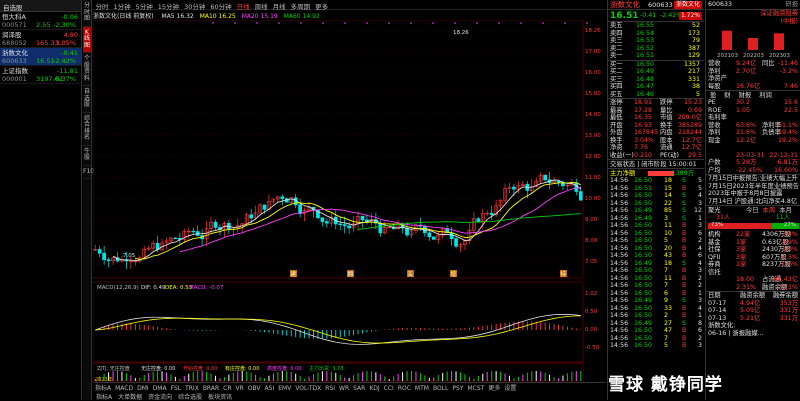 The image size is (800, 401). What do you see at coordinates (211, 388) in the screenshot?
I see `indicator-tab: BRAR` at bounding box center [211, 388].